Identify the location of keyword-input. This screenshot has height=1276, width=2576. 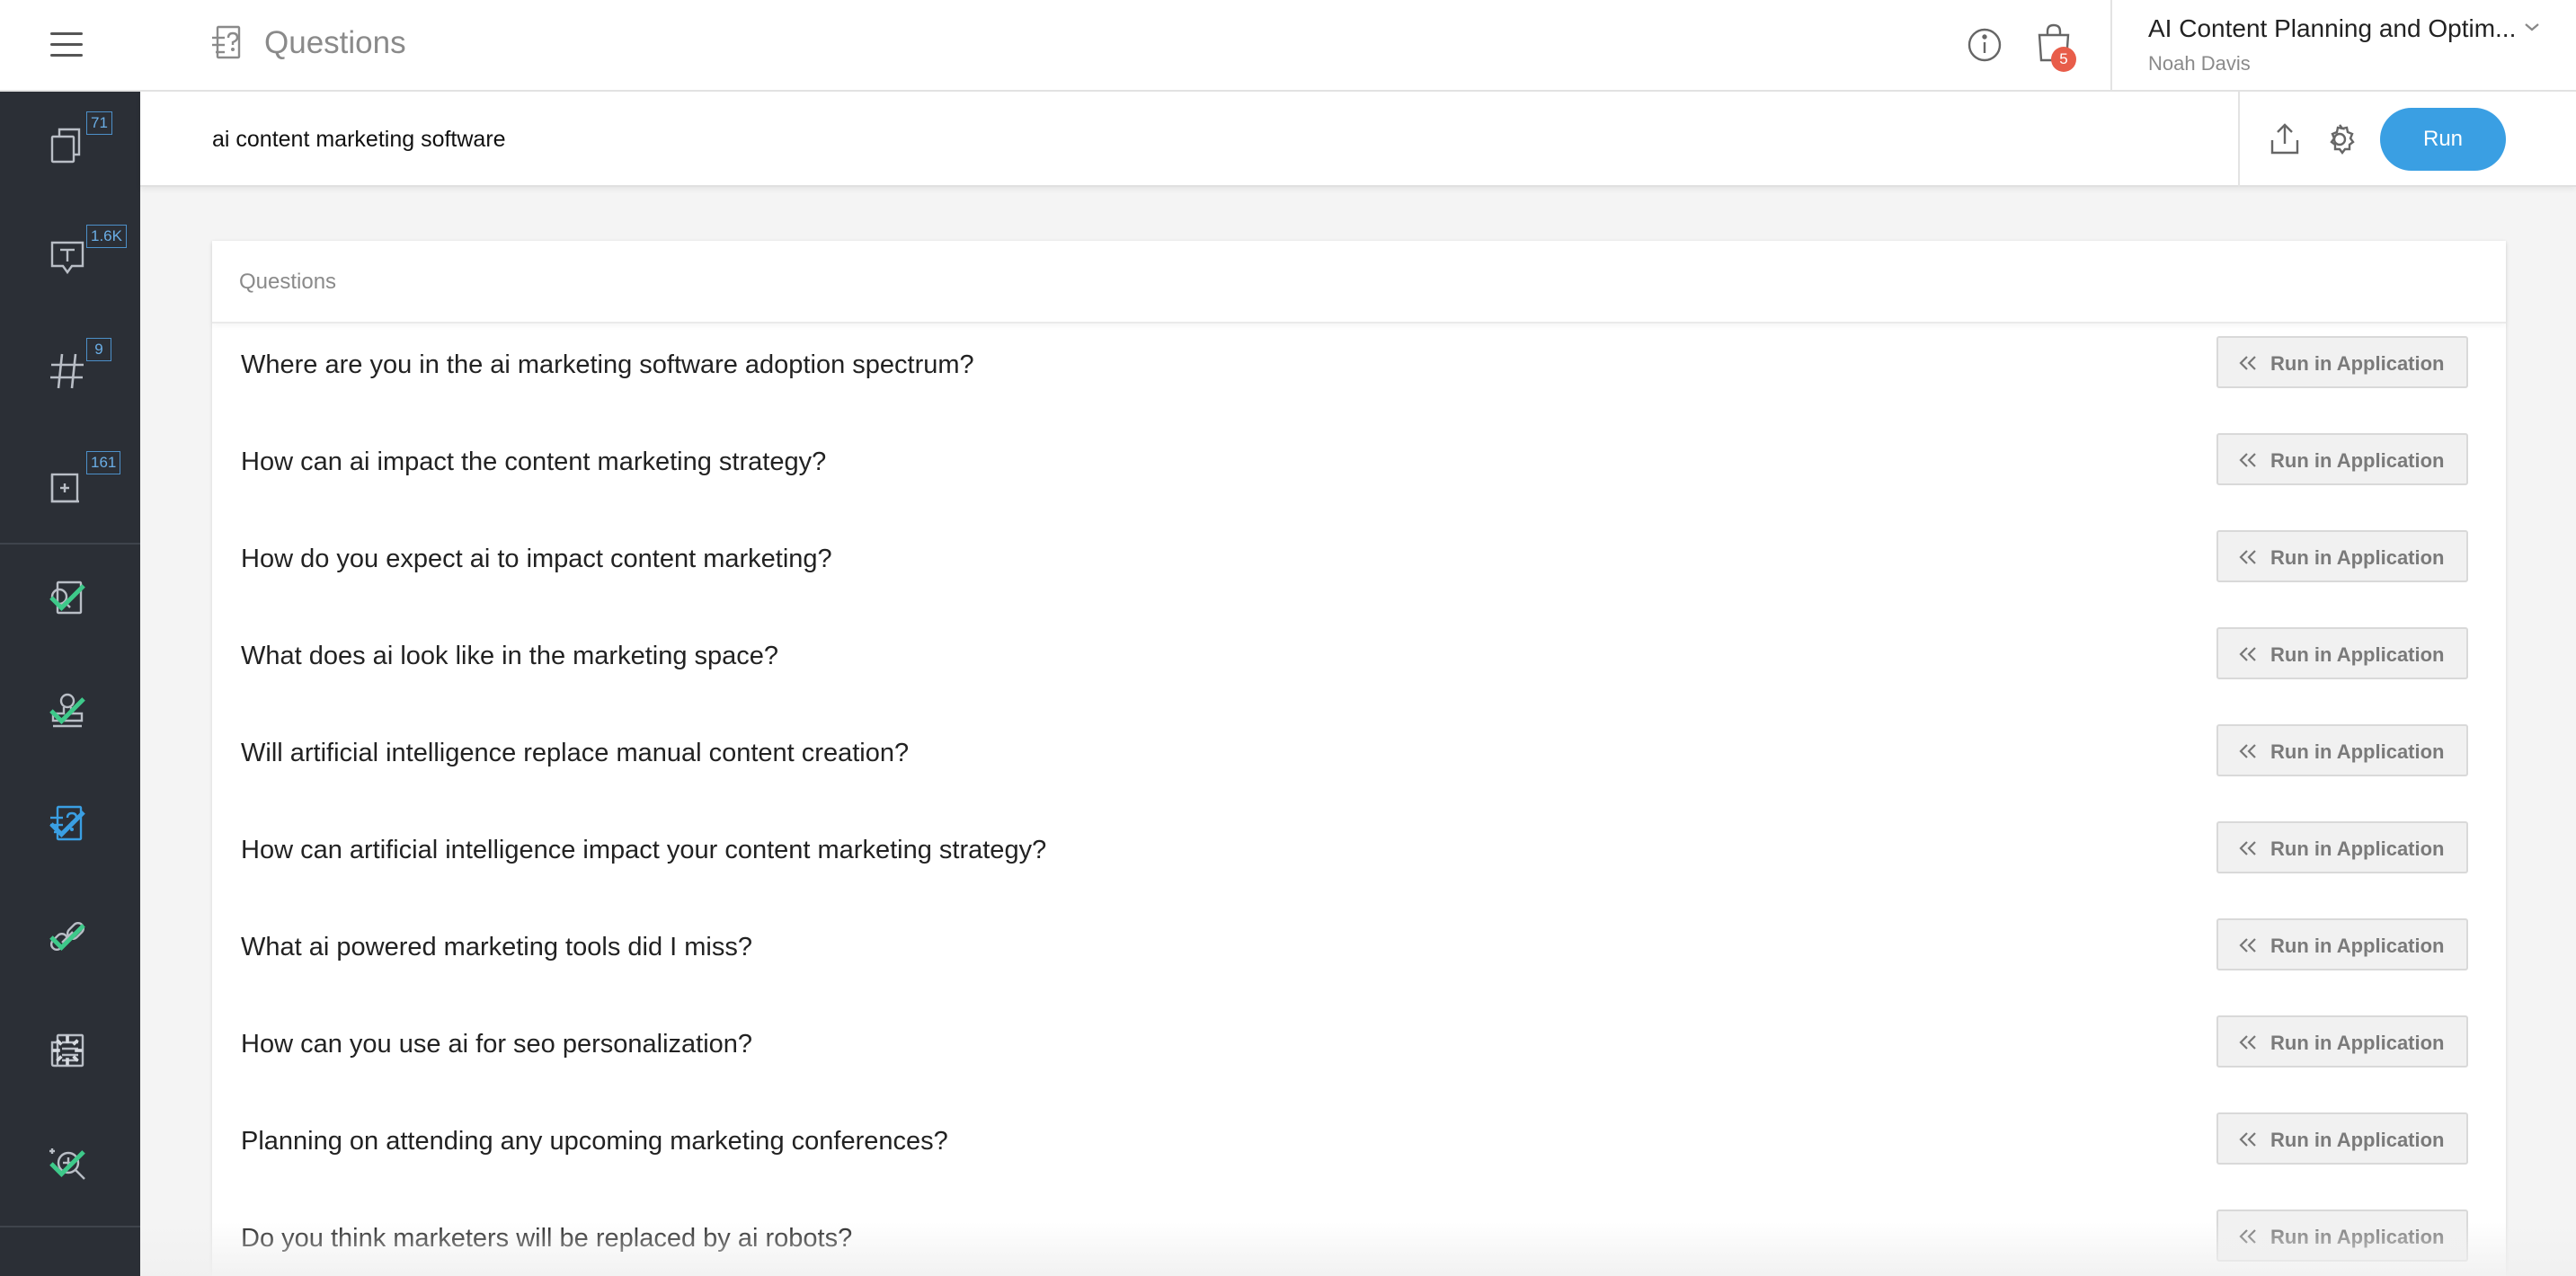
(1245, 139).